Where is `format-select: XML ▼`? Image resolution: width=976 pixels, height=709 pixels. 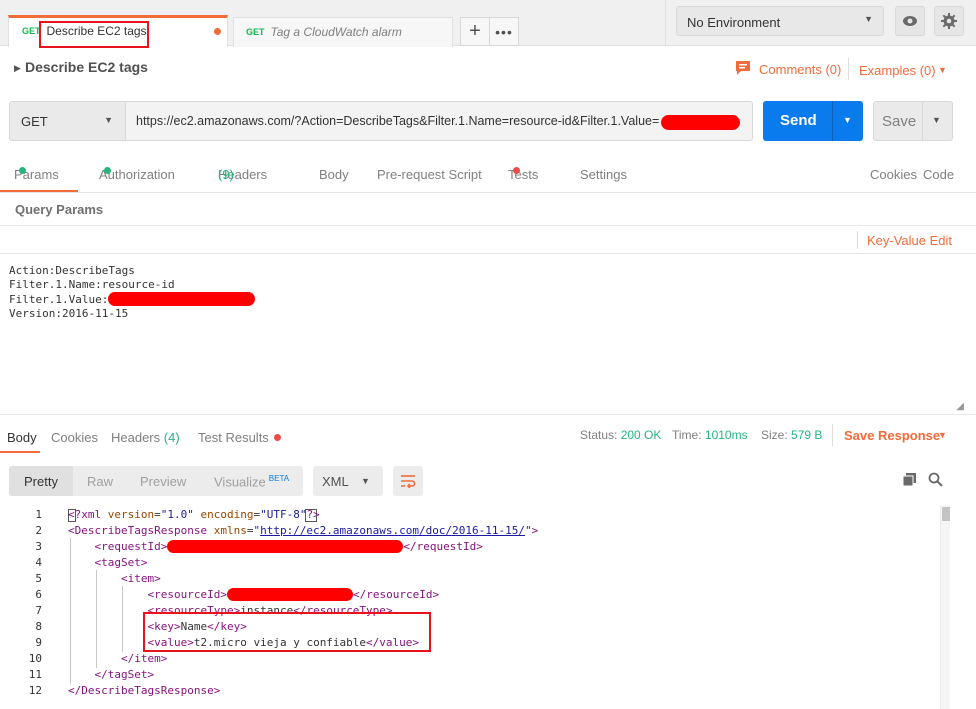 format-select: XML ▼ is located at coordinates (348, 481).